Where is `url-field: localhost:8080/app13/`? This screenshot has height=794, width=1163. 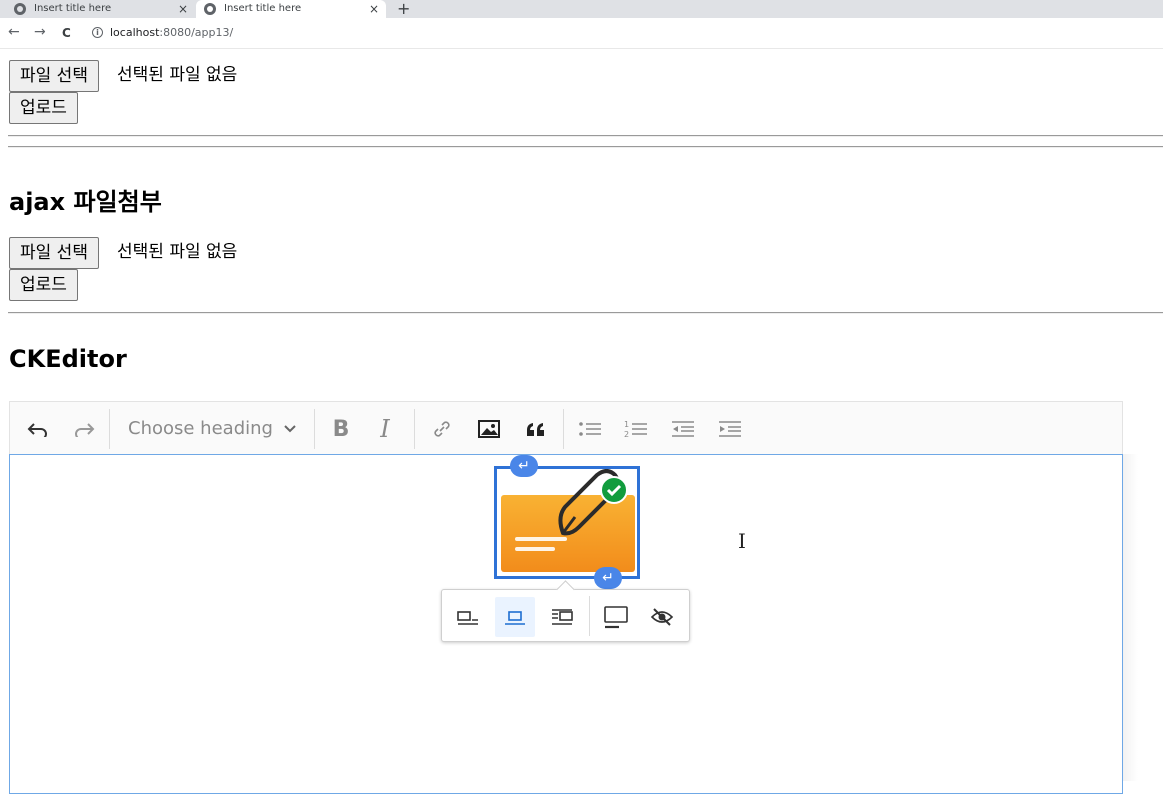 url-field: localhost:8080/app13/ is located at coordinates (171, 32).